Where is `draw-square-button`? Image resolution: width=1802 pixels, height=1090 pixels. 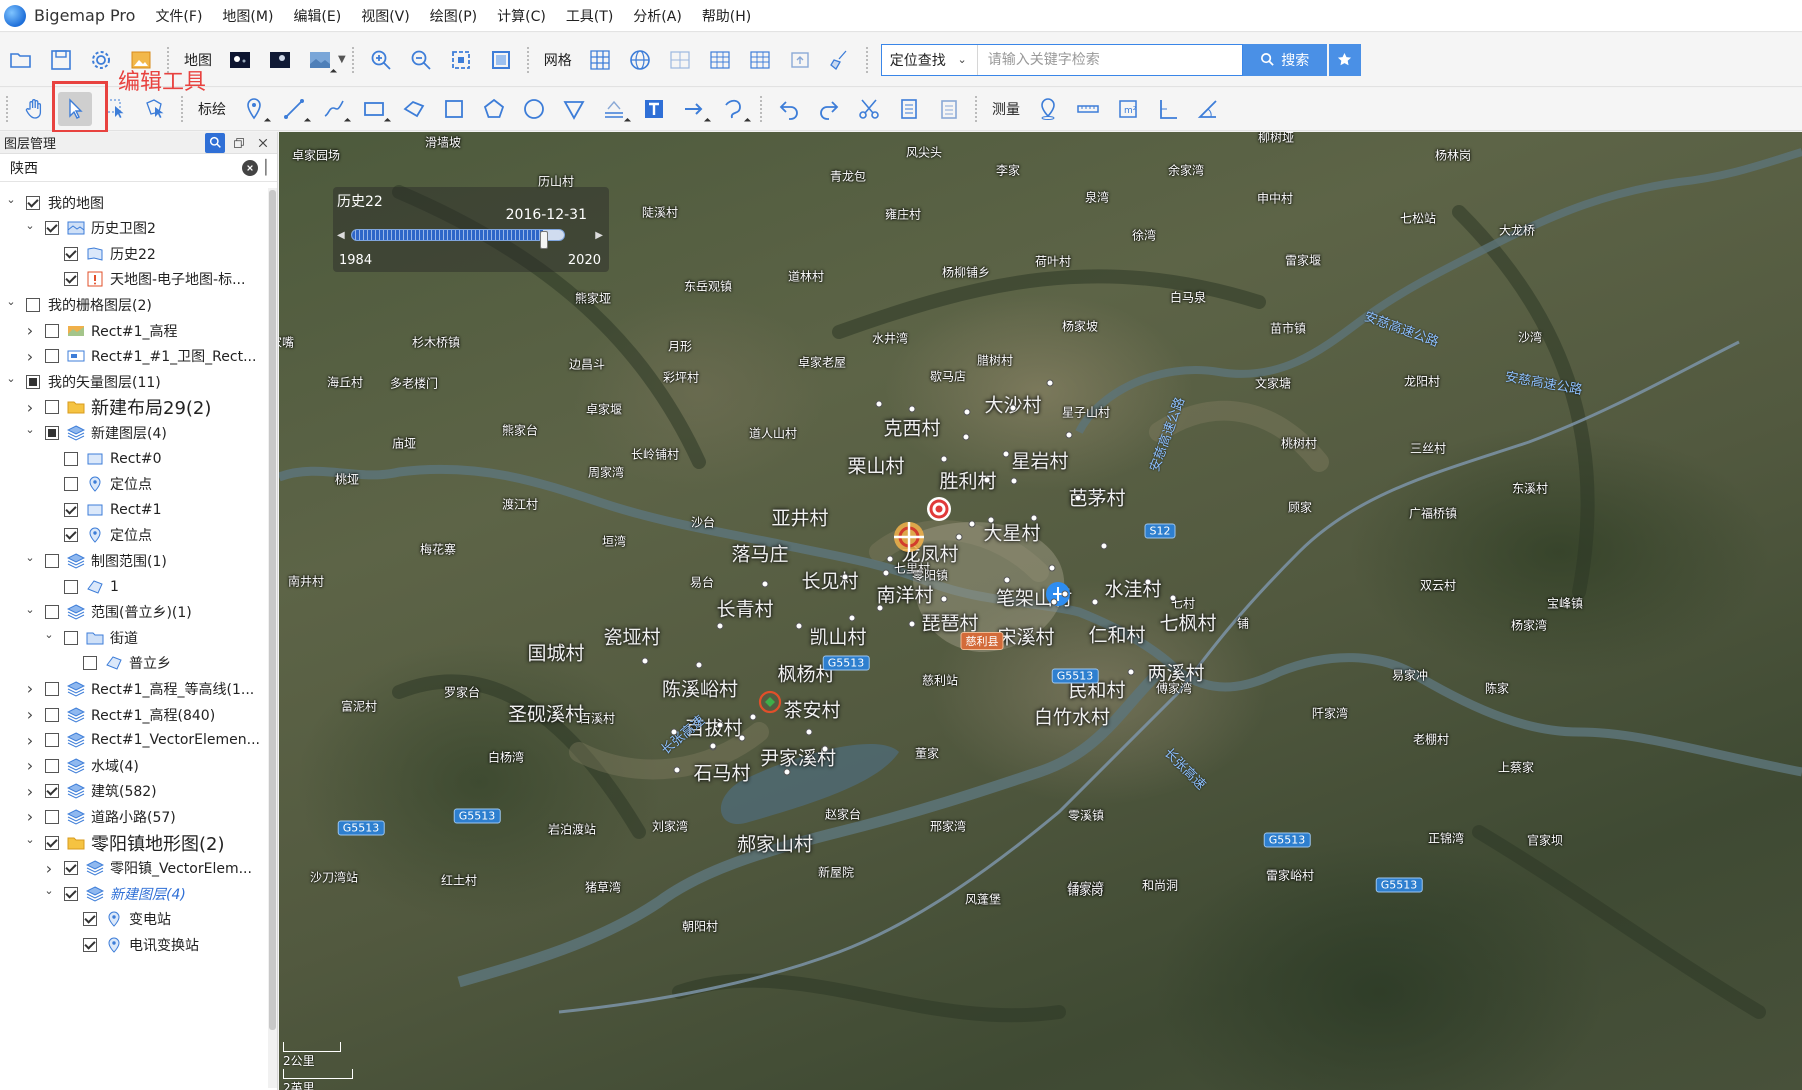
draw-square-button is located at coordinates (454, 109).